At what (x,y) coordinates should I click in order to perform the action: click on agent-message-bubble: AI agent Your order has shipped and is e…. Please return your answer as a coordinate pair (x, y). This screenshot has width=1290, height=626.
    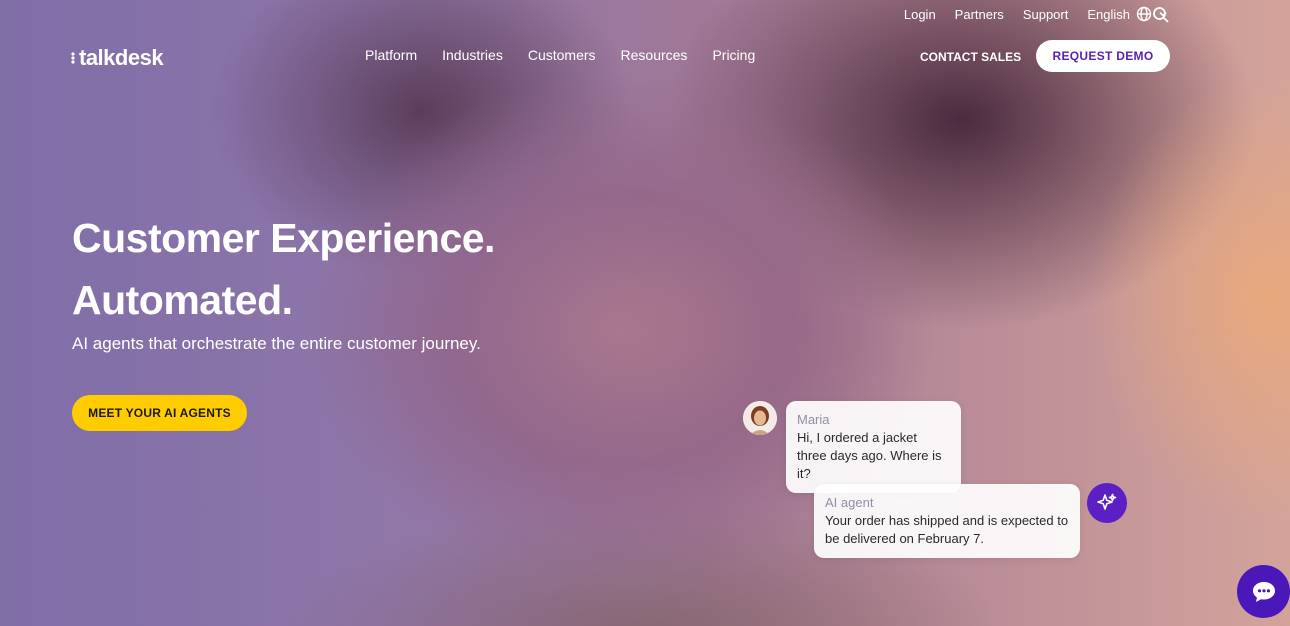
    Looking at the image, I should click on (947, 521).